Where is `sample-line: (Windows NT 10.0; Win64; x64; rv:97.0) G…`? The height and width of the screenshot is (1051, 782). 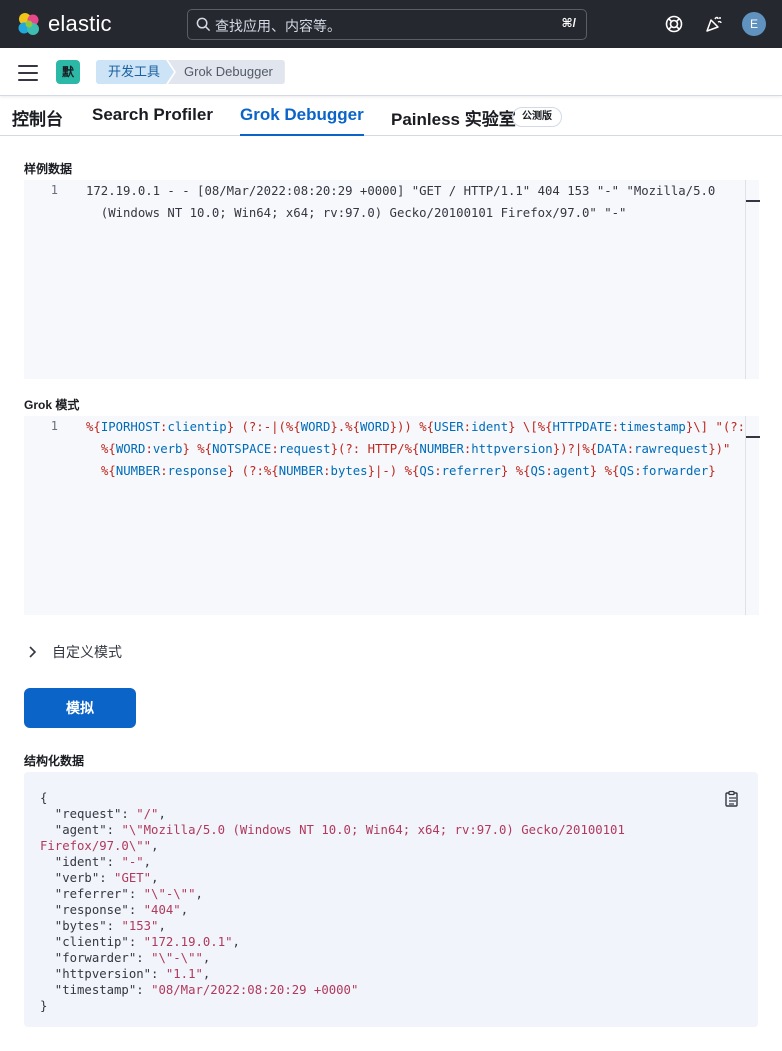 sample-line: (Windows NT 10.0; Win64; x64; rv:97.0) G… is located at coordinates (356, 213).